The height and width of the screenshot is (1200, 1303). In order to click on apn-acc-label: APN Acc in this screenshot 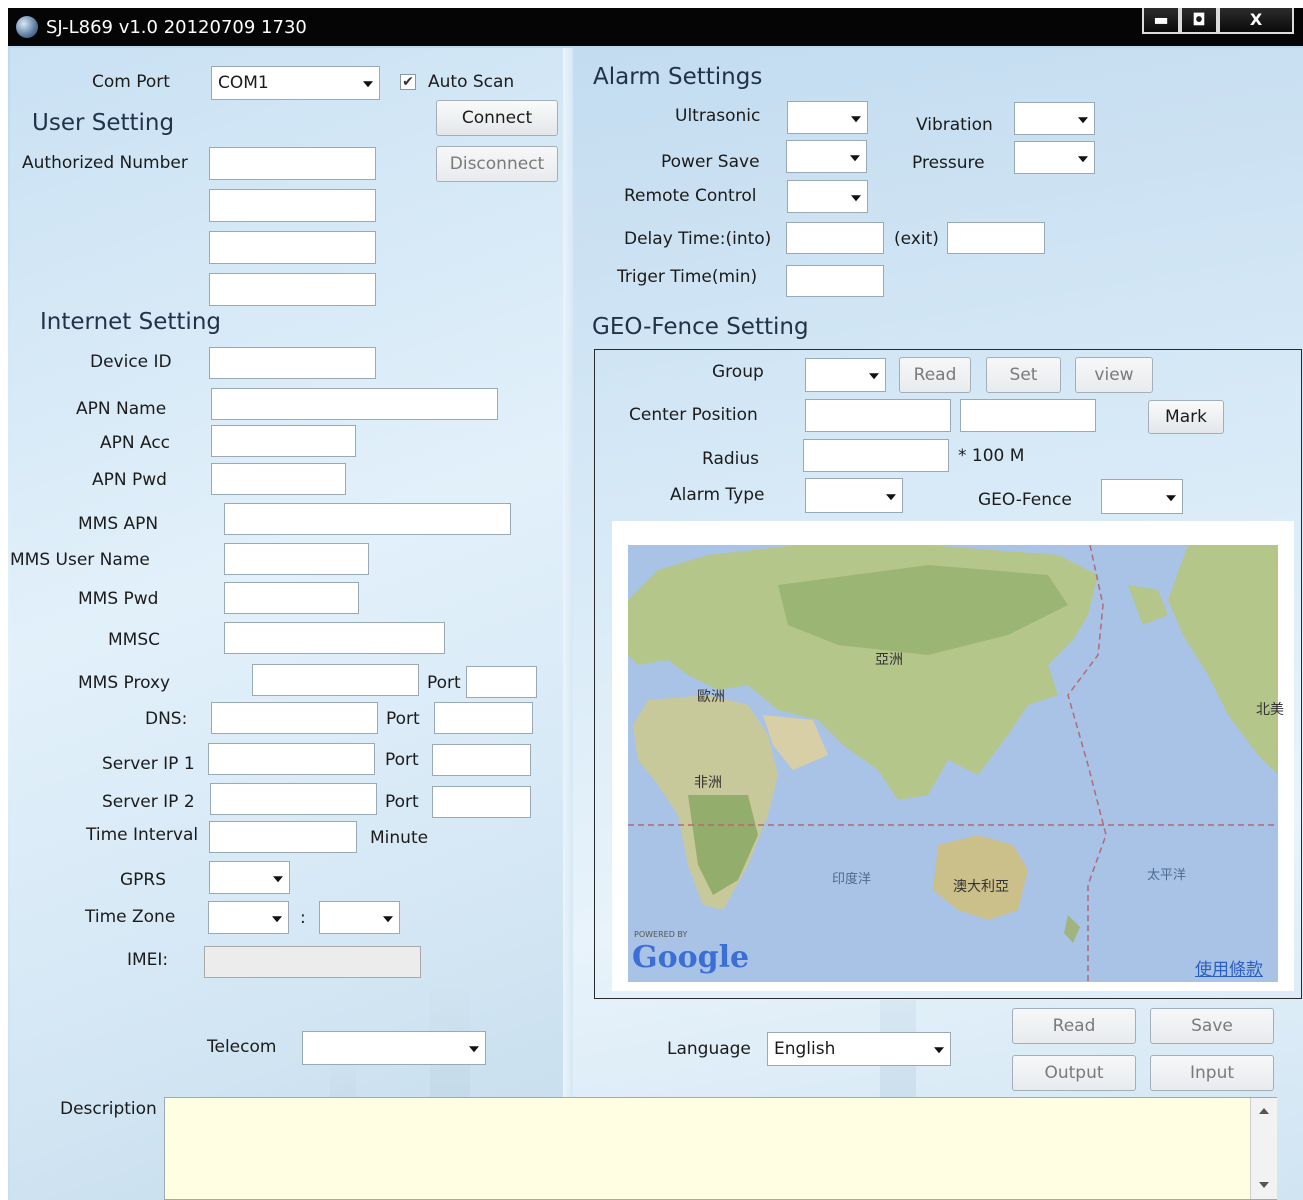, I will do `click(135, 443)`.